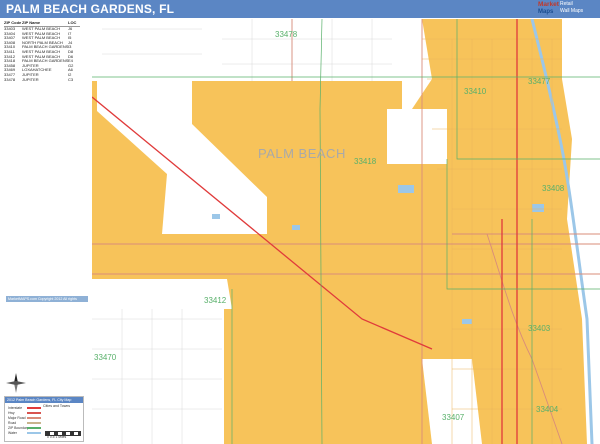 The width and height of the screenshot is (600, 444). What do you see at coordinates (566, 4) in the screenshot?
I see `brand-tag1: Retail` at bounding box center [566, 4].